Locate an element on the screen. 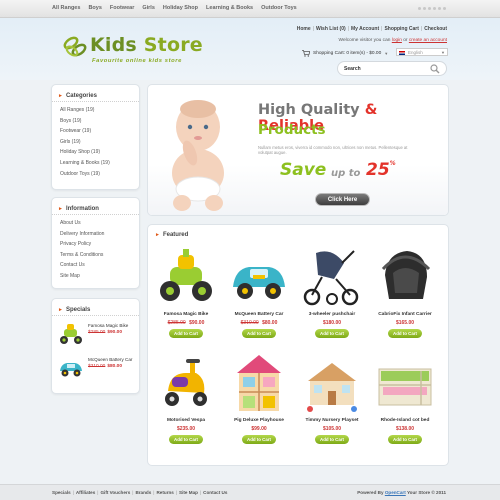 Image resolution: width=500 pixels, height=500 pixels. product-image-infant-carrier is located at coordinates (405, 277).